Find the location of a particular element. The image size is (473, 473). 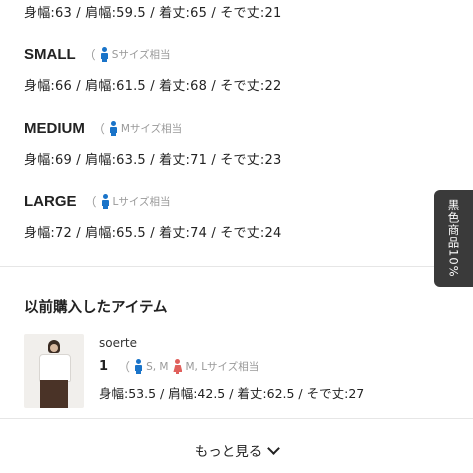

size-name: MEDIUM is located at coordinates (54, 128).